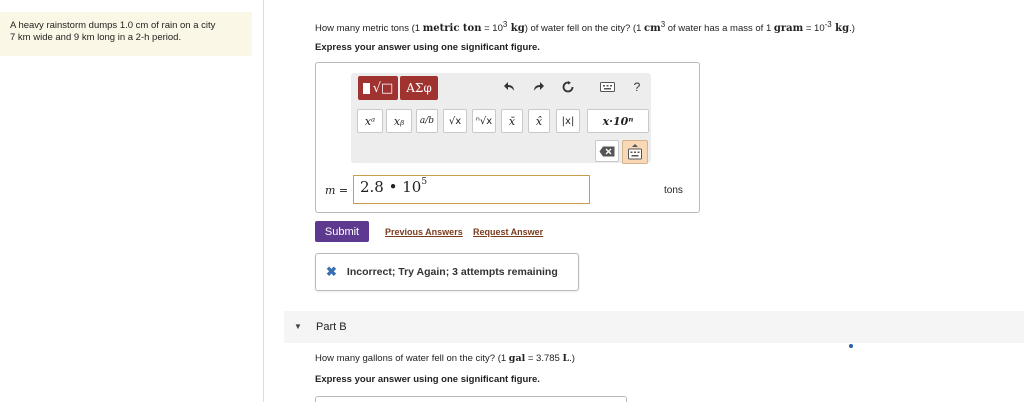  I want to click on unit-gram: gram, so click(788, 29).